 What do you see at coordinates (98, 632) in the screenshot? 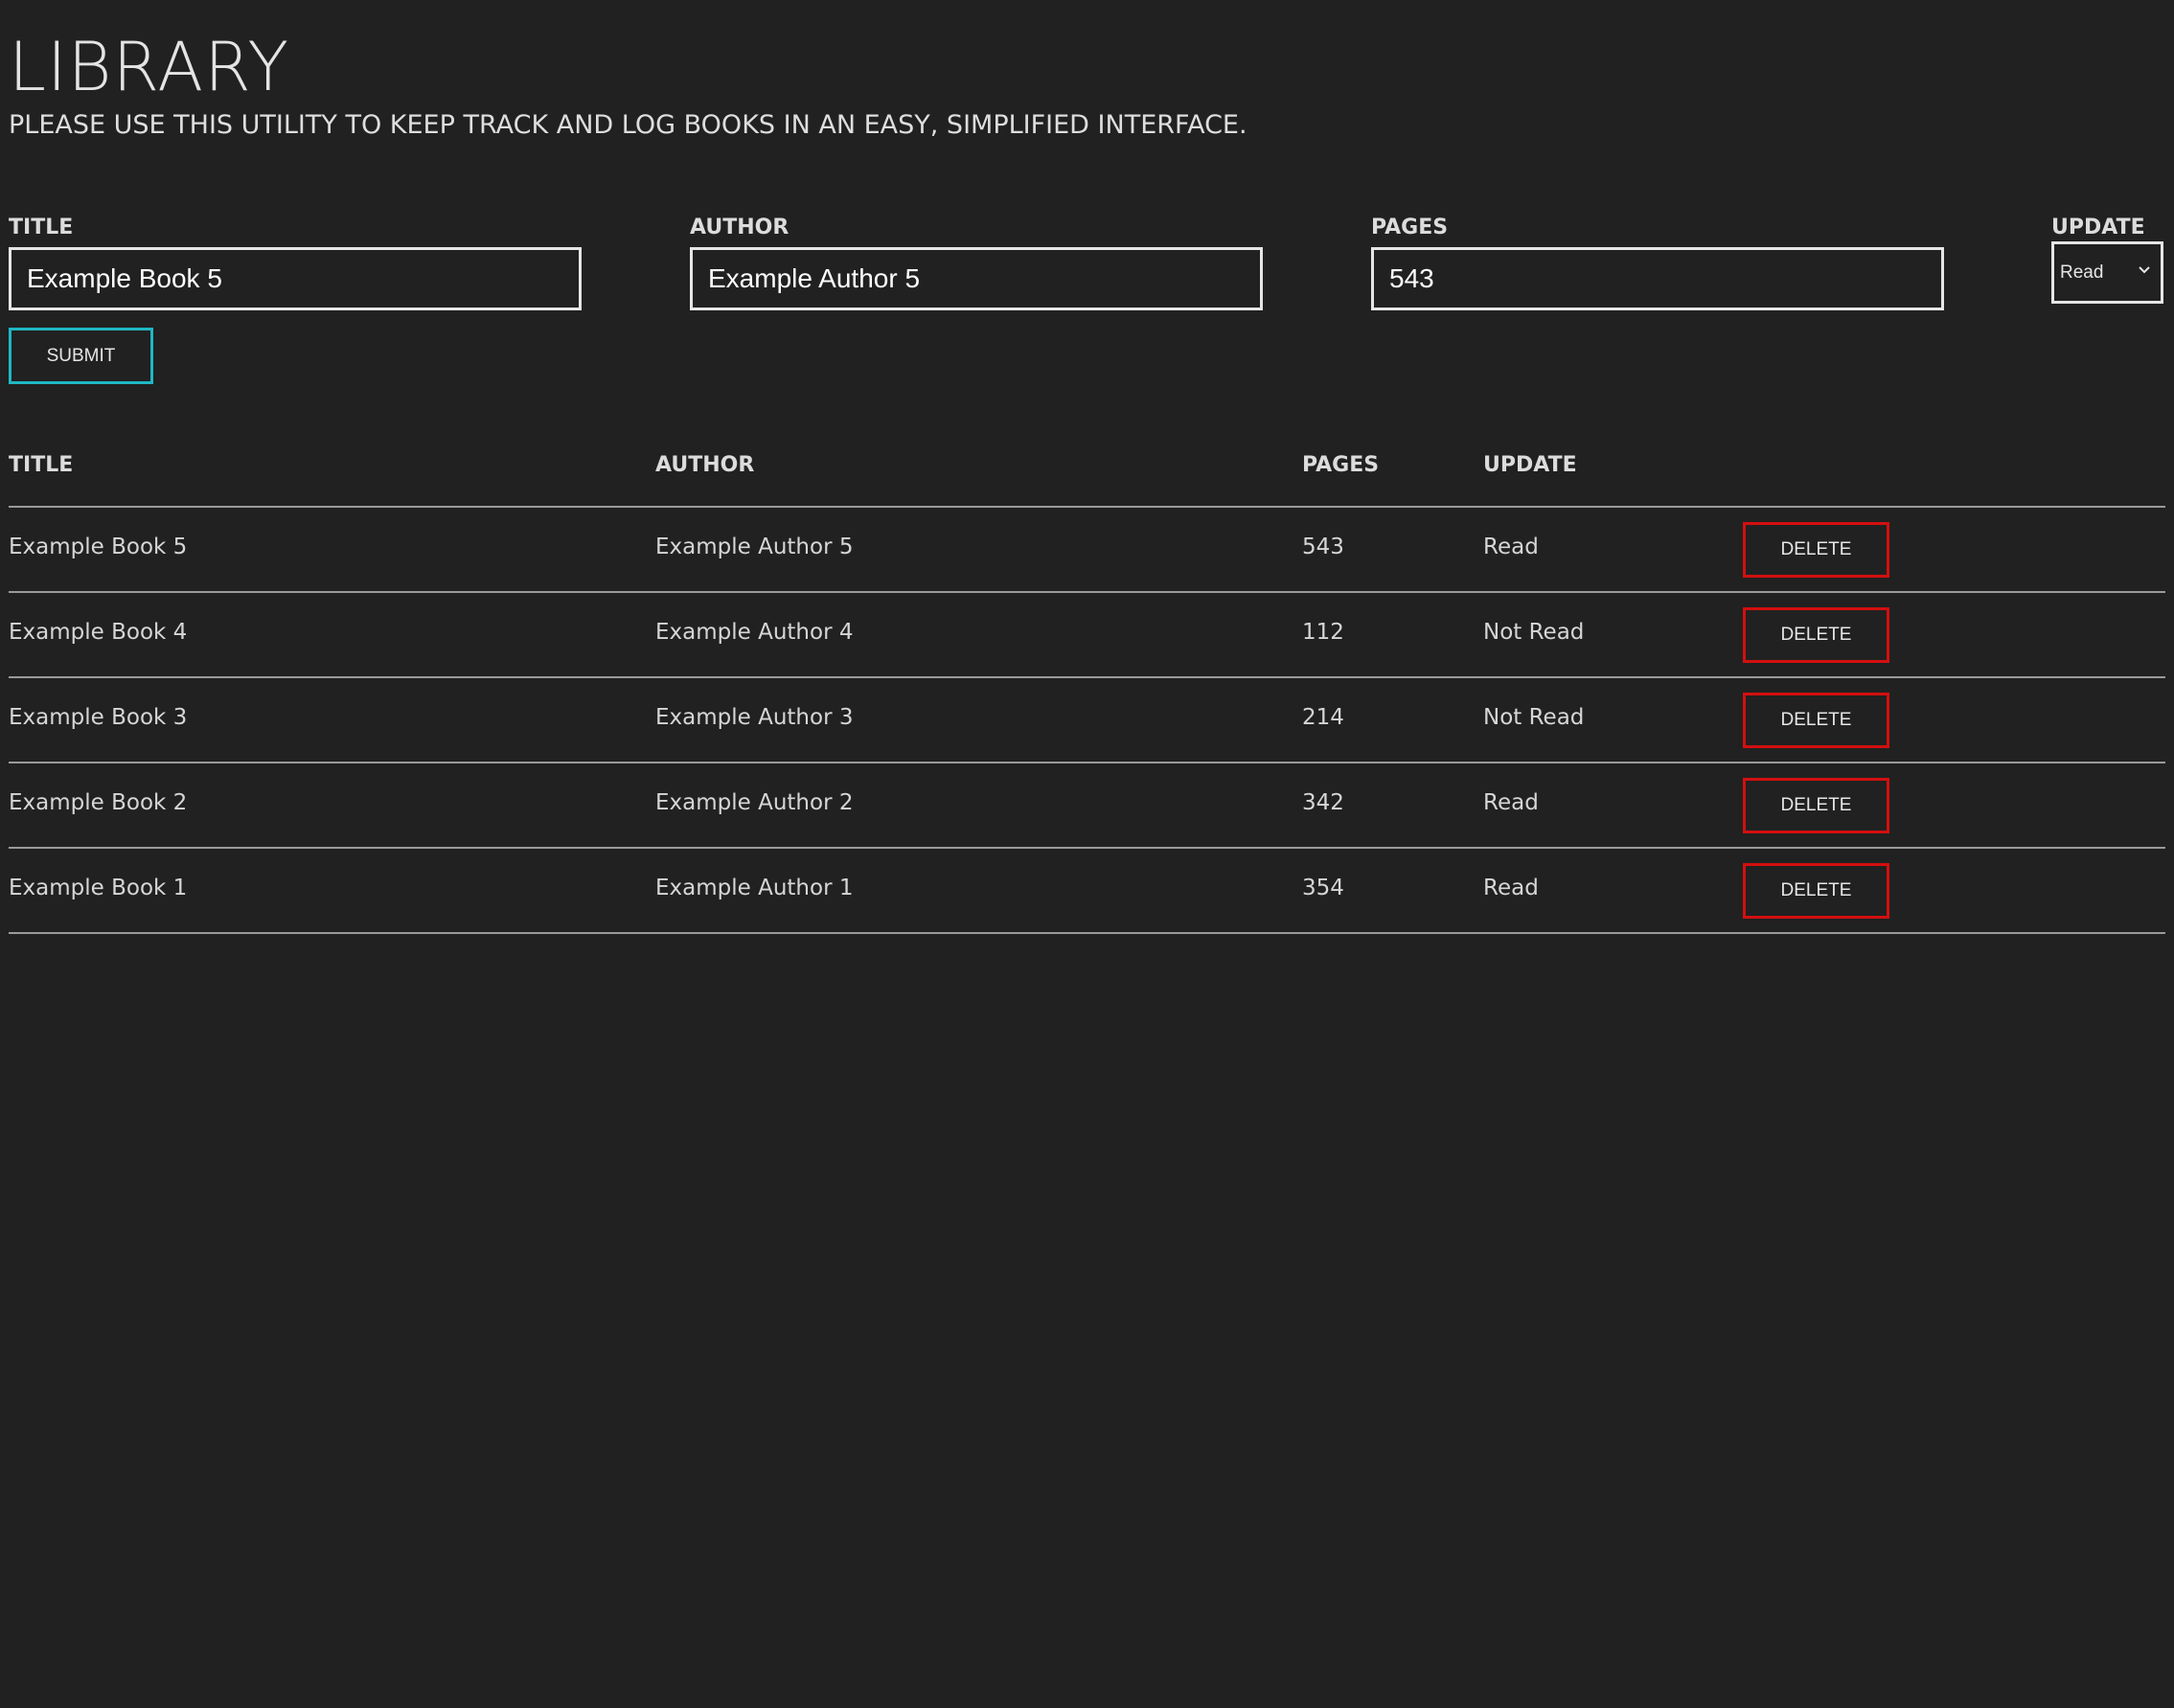
I see `row-title: Example Book 4` at bounding box center [98, 632].